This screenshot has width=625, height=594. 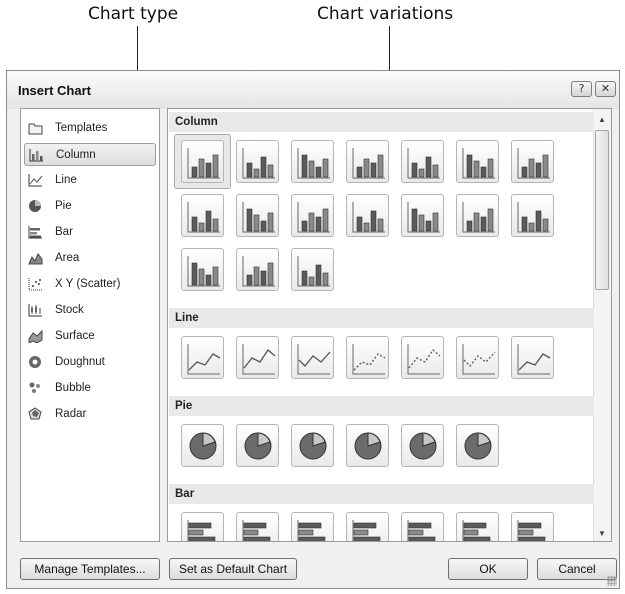 I want to click on sidebar-item-doughnut: Doughnut, so click(x=90, y=362).